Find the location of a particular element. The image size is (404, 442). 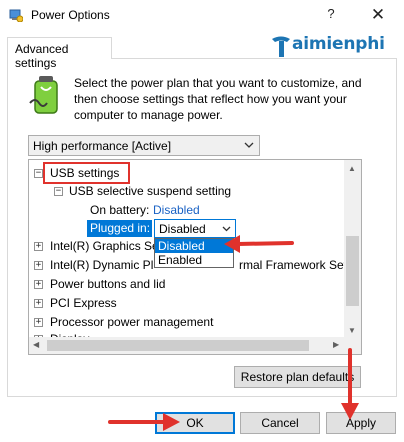

option-disabled: Disabled is located at coordinates (194, 246).